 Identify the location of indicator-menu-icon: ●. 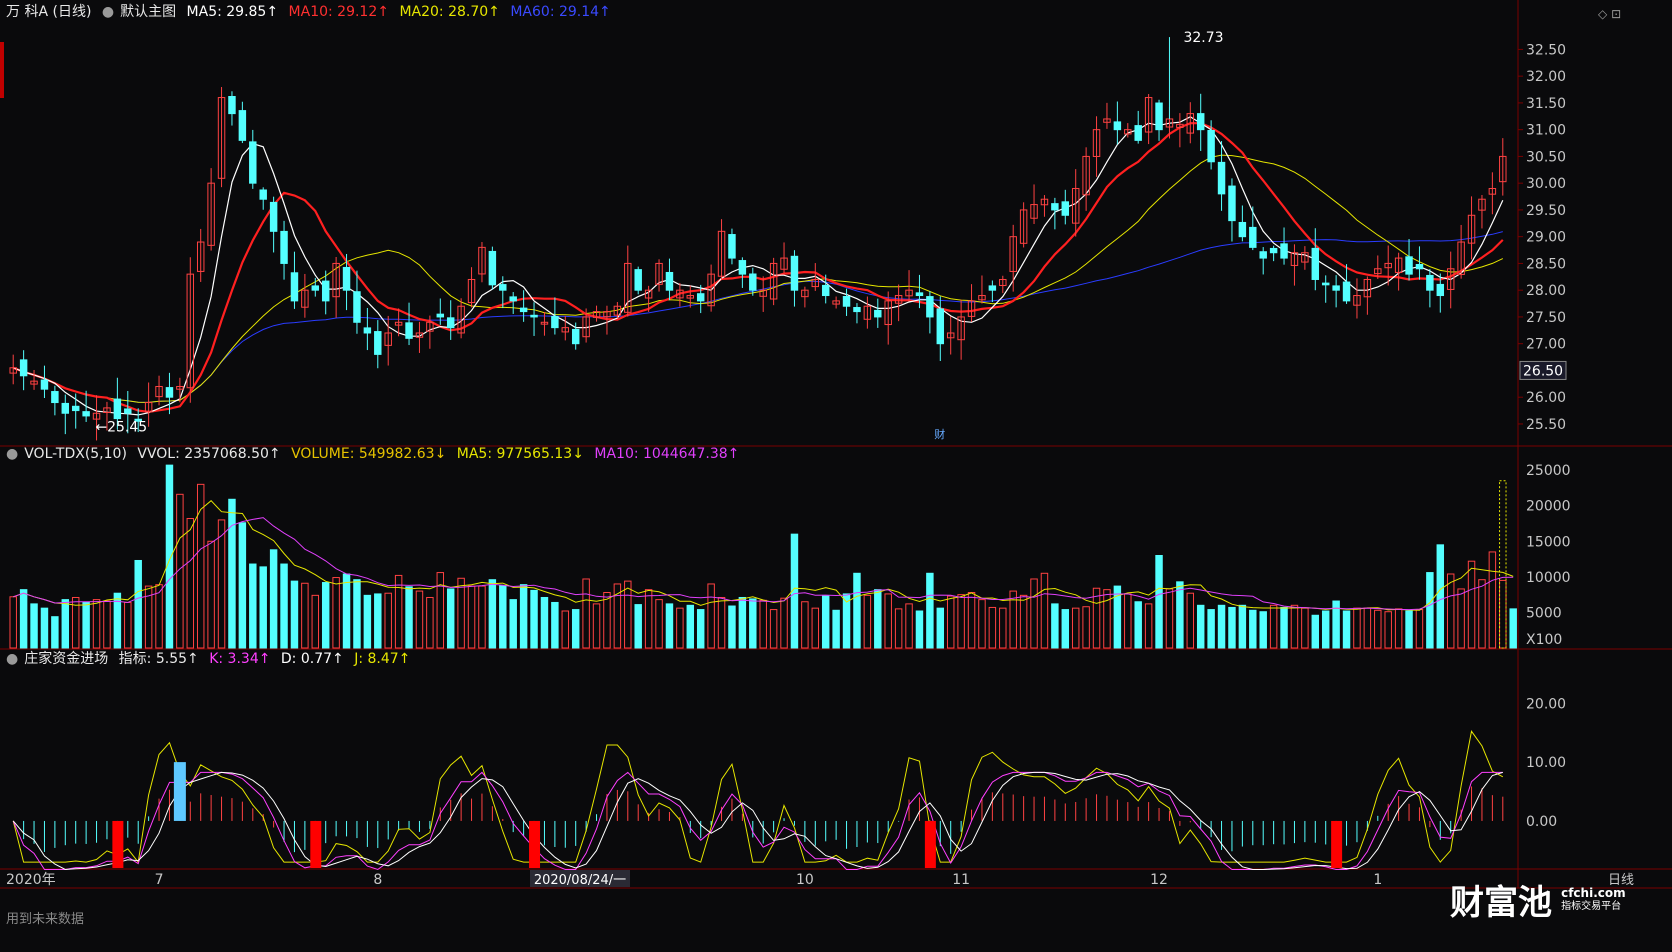
(12, 659).